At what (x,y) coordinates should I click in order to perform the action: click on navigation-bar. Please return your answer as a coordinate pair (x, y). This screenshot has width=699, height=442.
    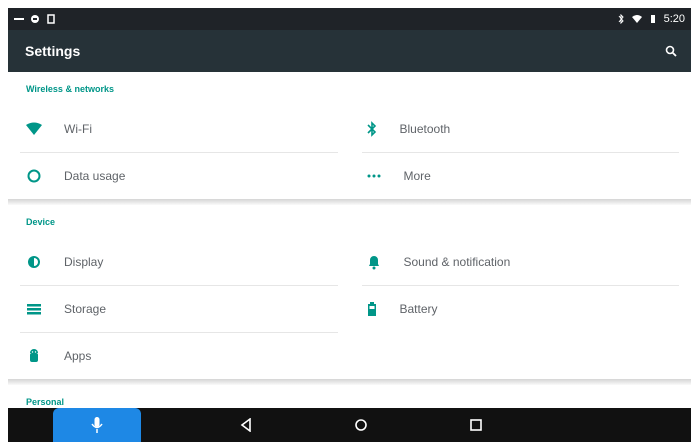
    Looking at the image, I should click on (349, 425).